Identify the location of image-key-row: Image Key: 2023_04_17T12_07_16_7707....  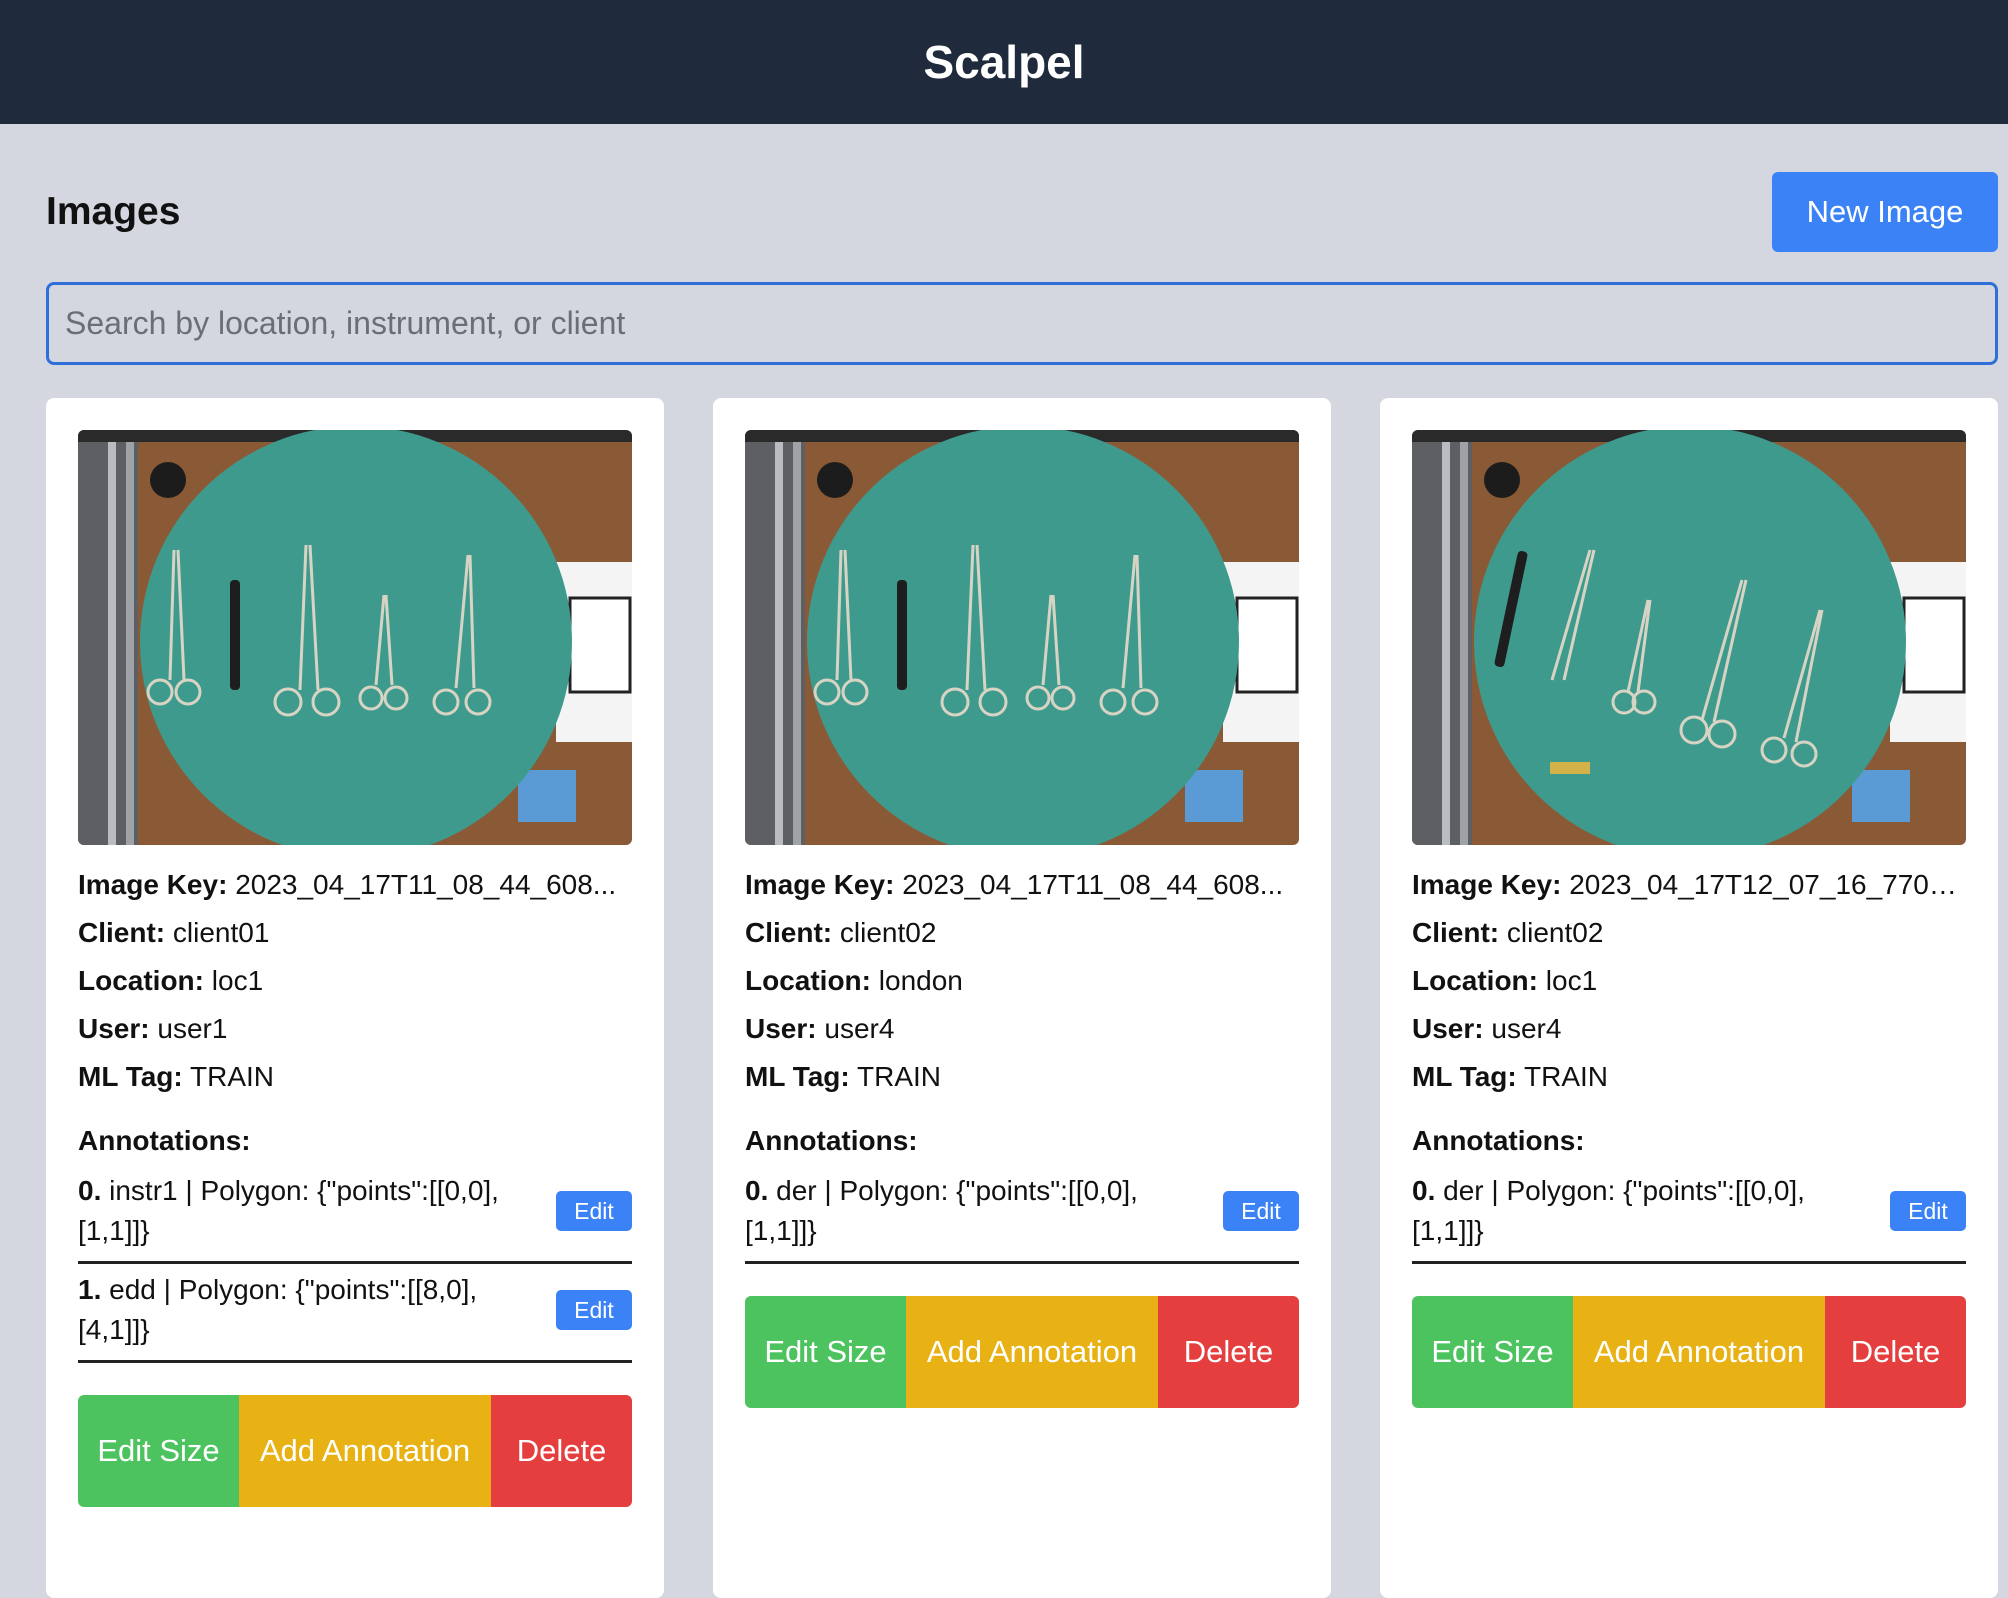
(1689, 885).